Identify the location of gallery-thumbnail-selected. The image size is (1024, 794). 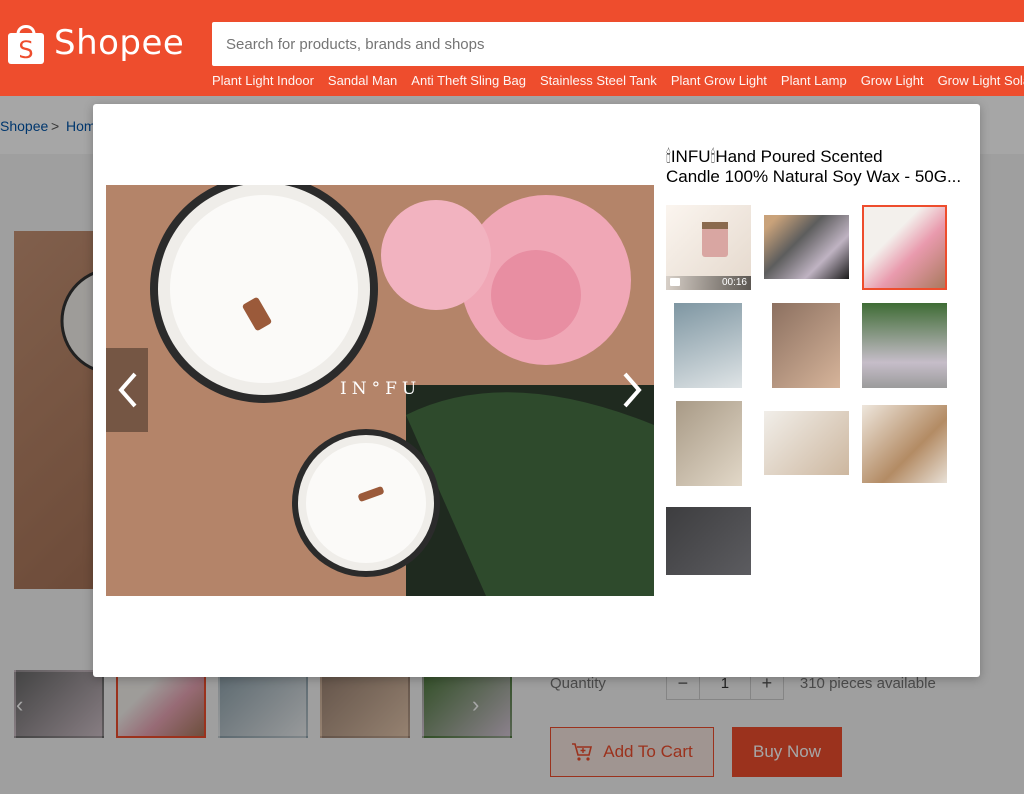
(904, 247).